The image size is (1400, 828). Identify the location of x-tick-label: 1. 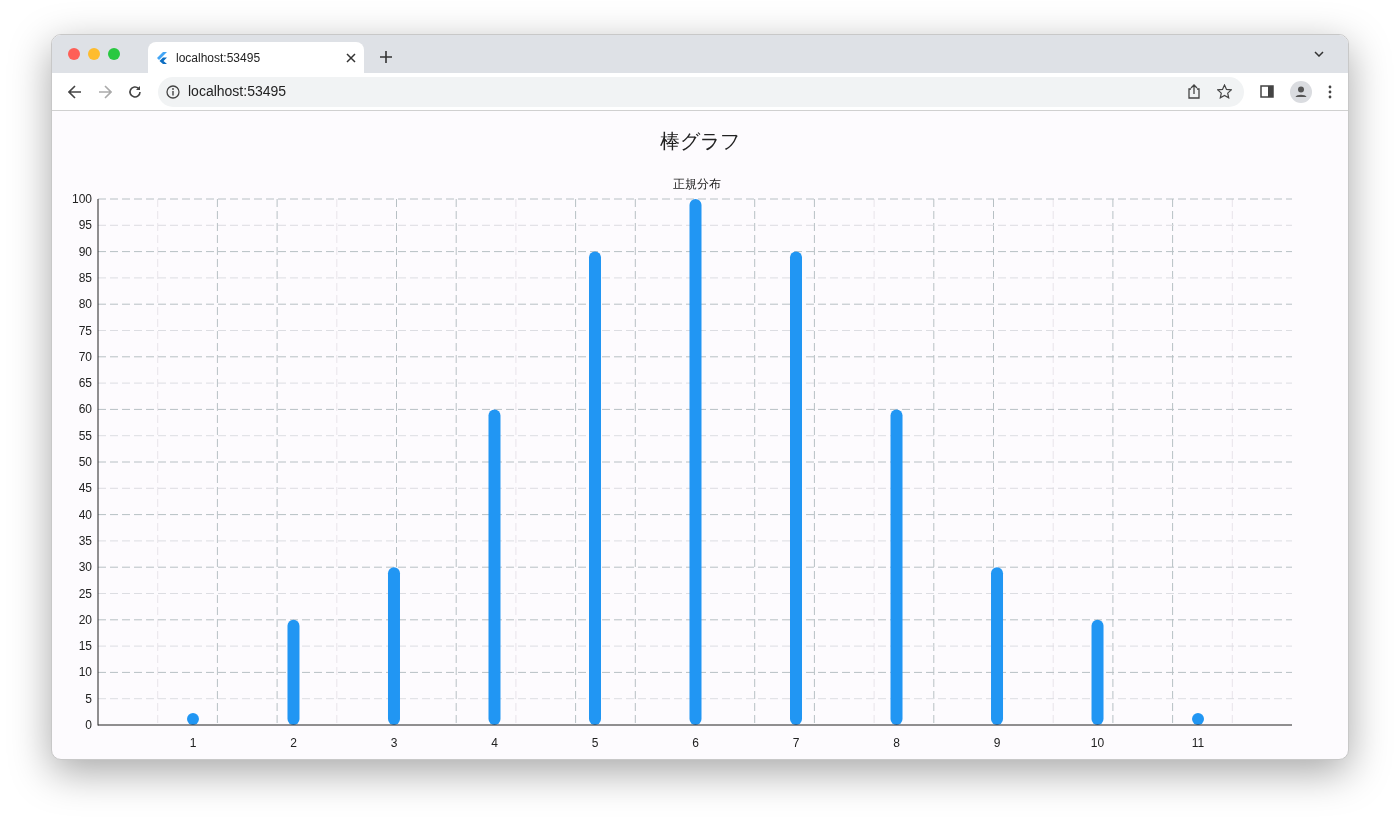
(193, 743).